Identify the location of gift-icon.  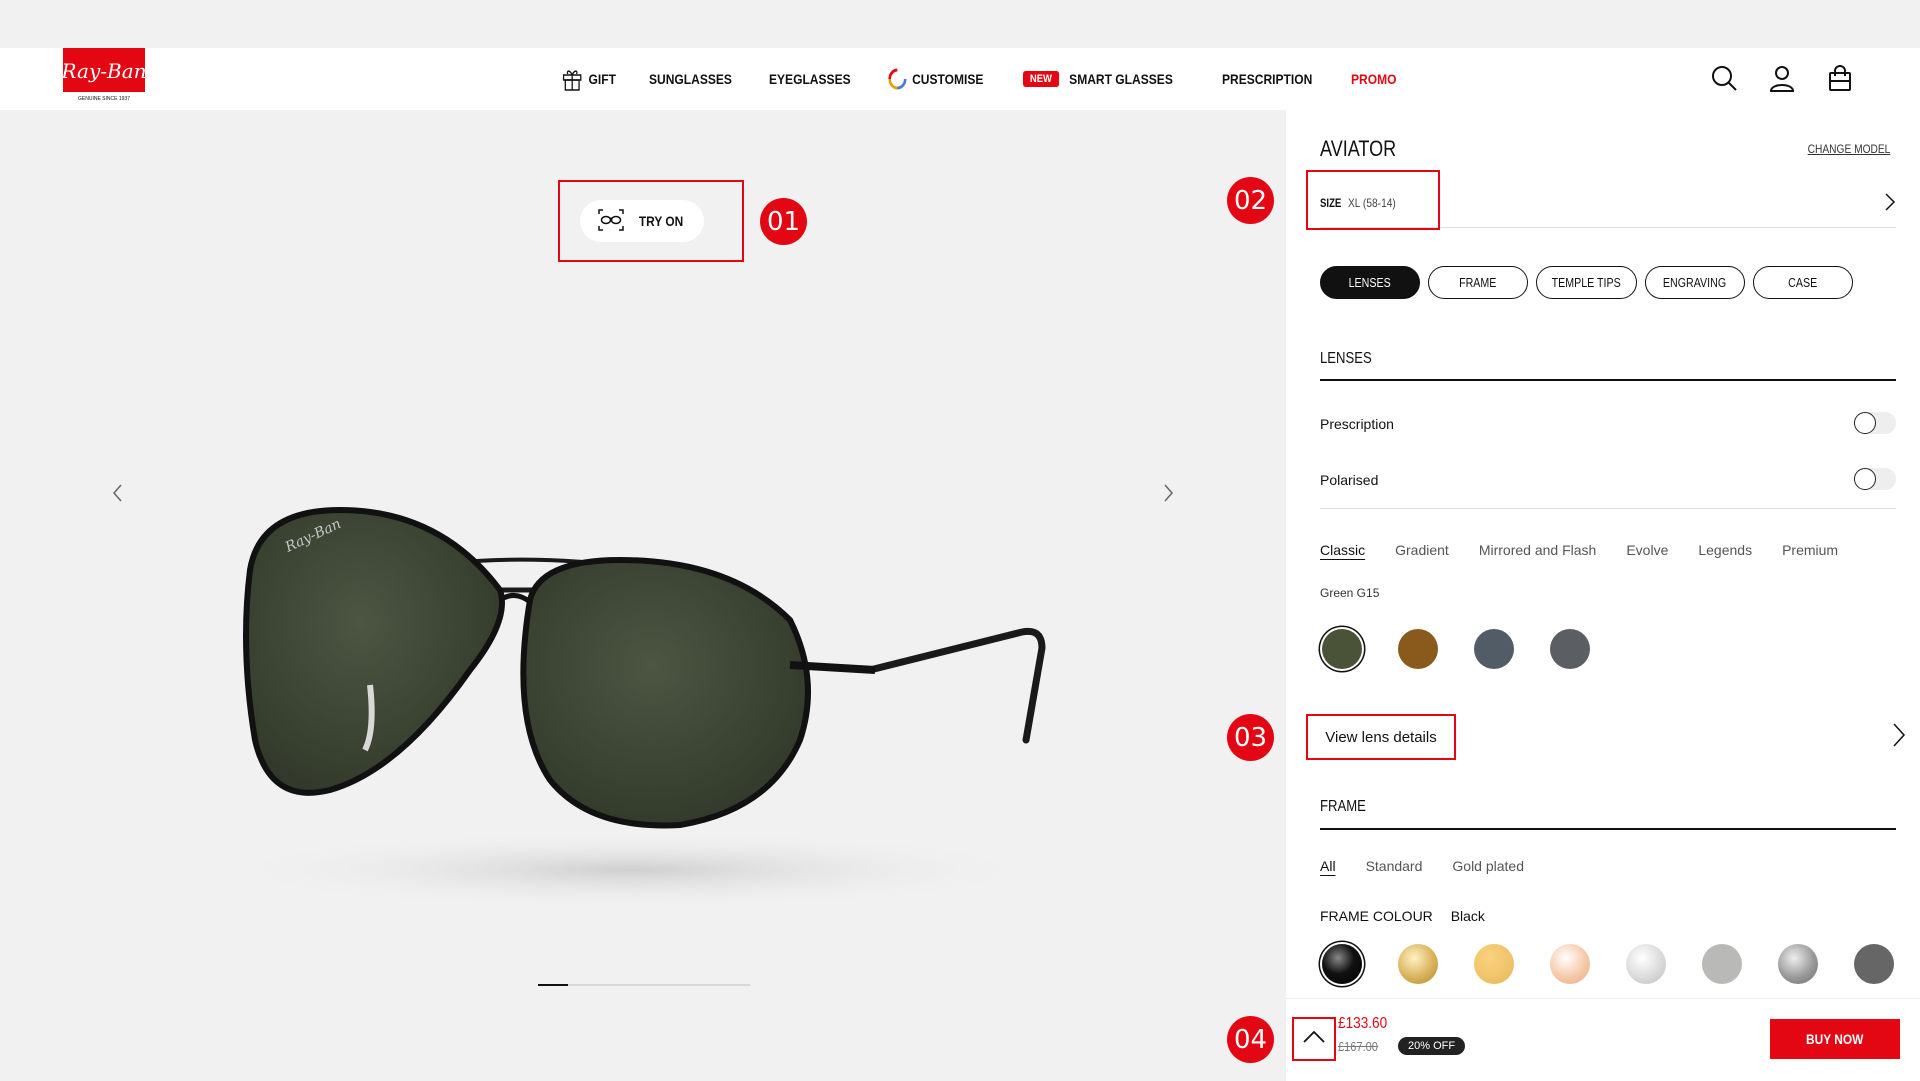
(572, 79).